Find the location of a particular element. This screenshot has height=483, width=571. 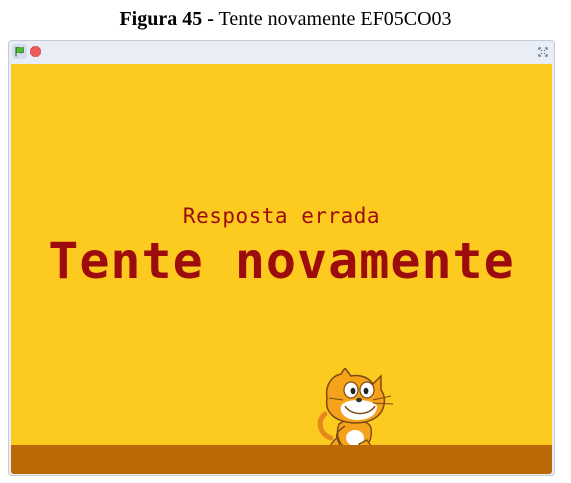

ground-strip is located at coordinates (281, 459).